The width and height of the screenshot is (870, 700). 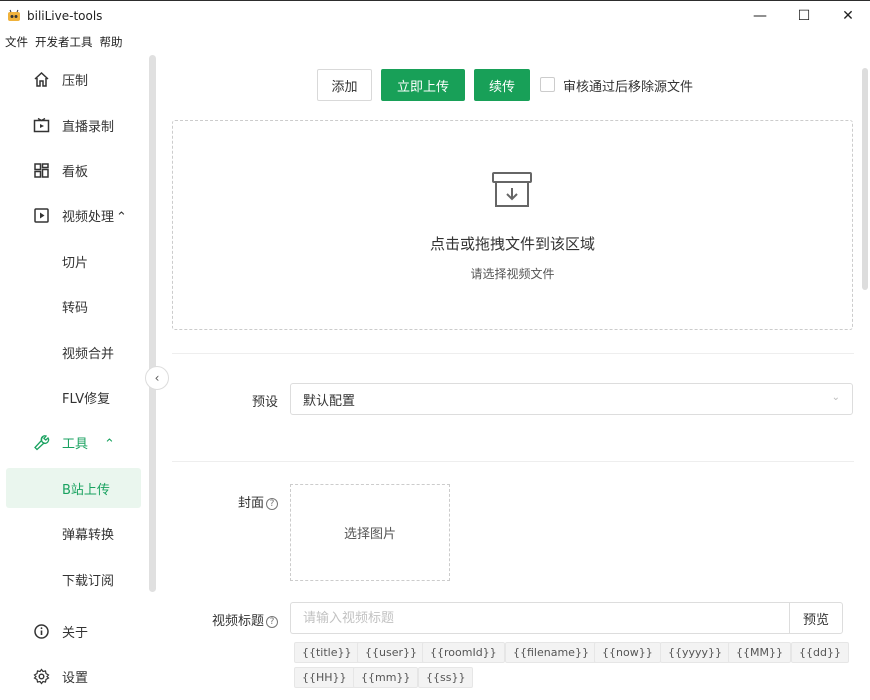 What do you see at coordinates (820, 652) in the screenshot?
I see `template-tag: {{dd}}` at bounding box center [820, 652].